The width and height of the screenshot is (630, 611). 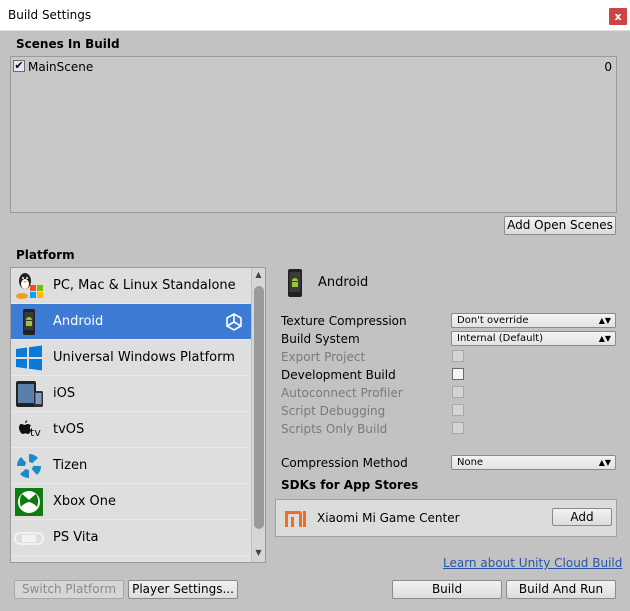 I want to click on scene-index: 0, so click(x=608, y=67).